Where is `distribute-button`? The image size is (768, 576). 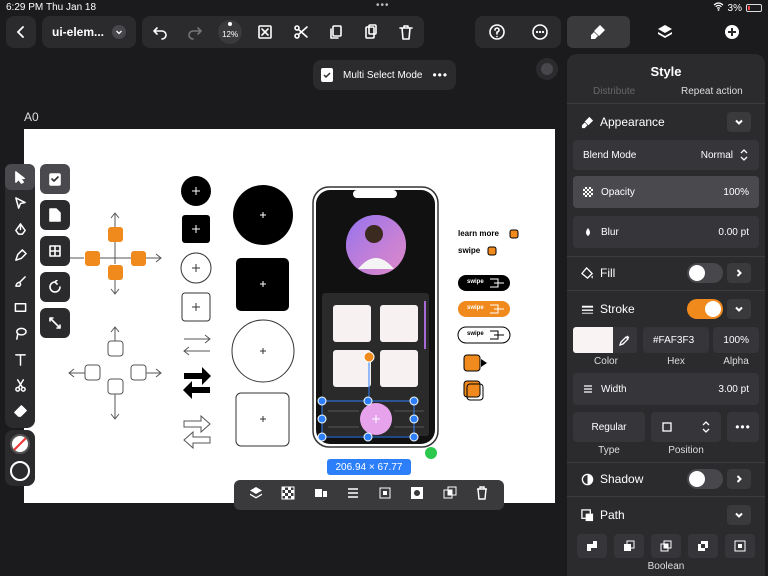
distribute-button is located at coordinates (321, 495).